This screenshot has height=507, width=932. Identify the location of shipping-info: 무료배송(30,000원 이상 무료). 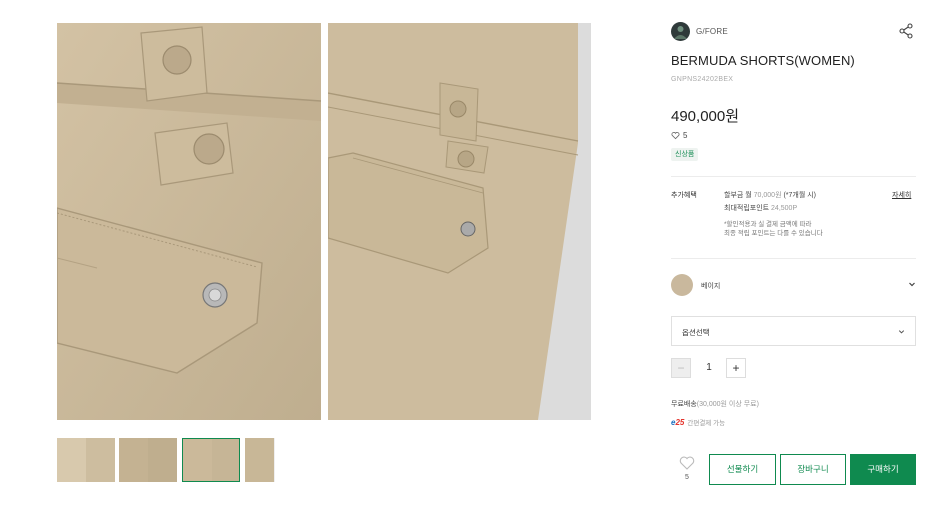
(715, 404).